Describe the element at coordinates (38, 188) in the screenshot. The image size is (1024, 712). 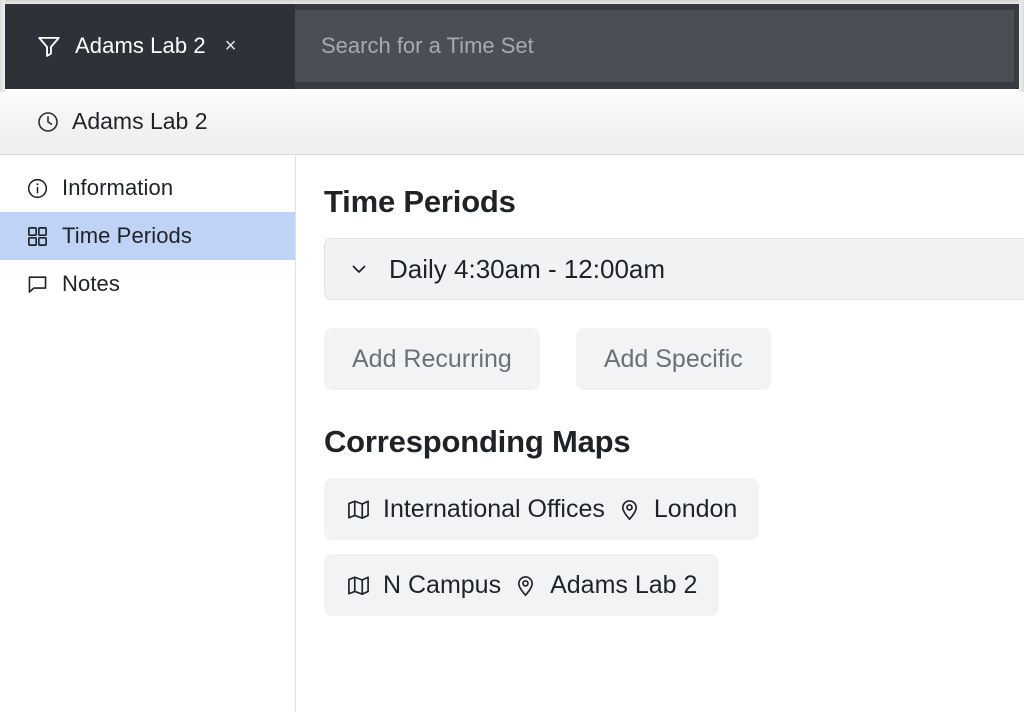
I see `info-circle-icon` at that location.